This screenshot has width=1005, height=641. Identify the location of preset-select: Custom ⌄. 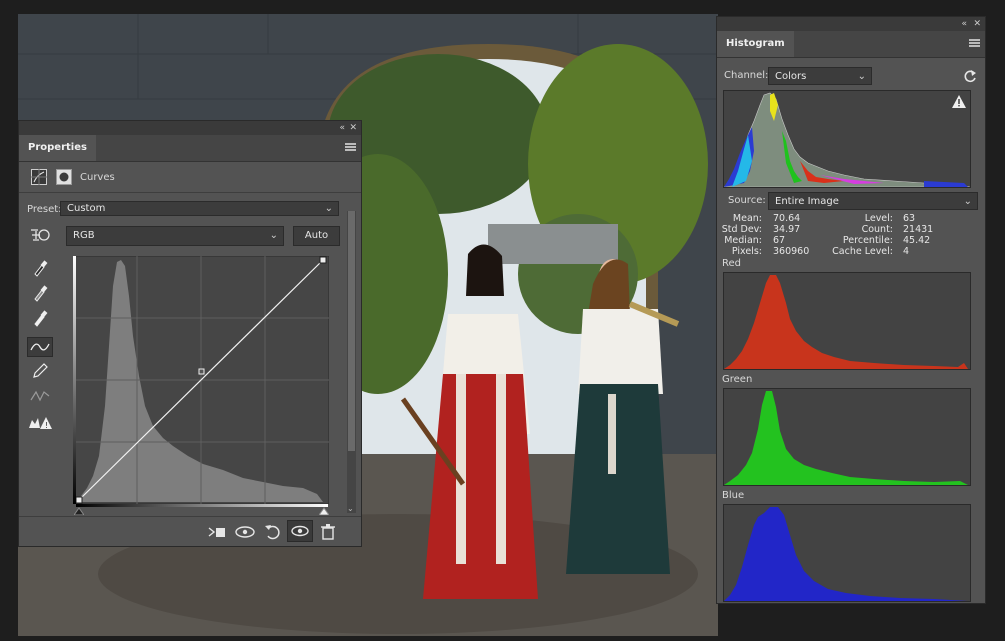
(199, 208).